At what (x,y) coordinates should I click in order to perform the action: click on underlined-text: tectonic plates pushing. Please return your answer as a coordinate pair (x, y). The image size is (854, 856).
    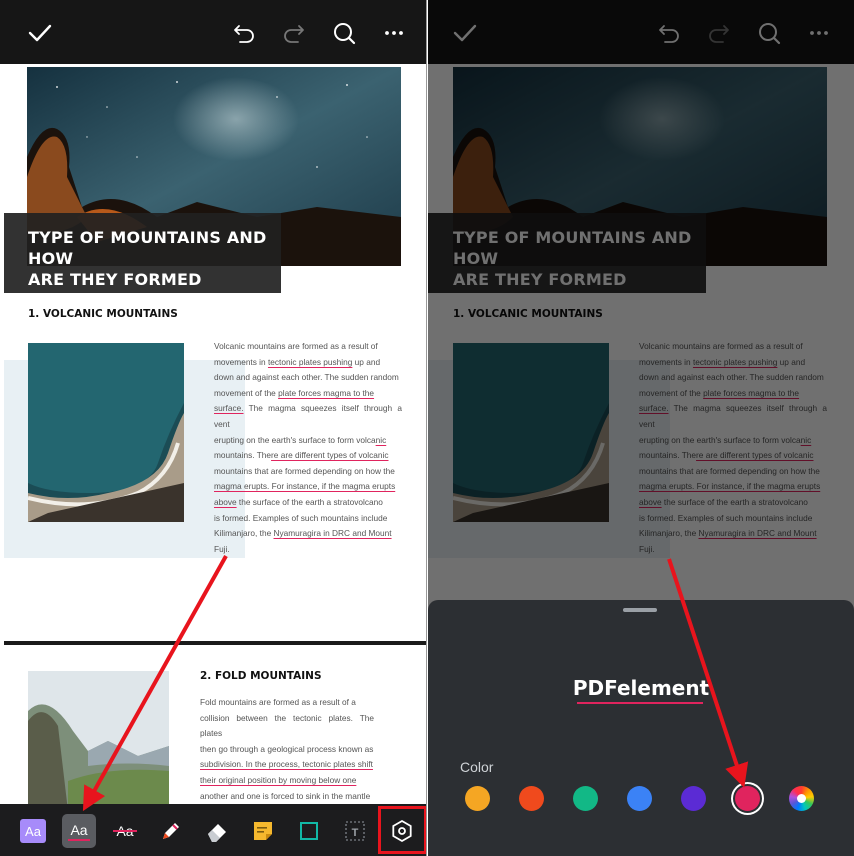
    Looking at the image, I should click on (310, 362).